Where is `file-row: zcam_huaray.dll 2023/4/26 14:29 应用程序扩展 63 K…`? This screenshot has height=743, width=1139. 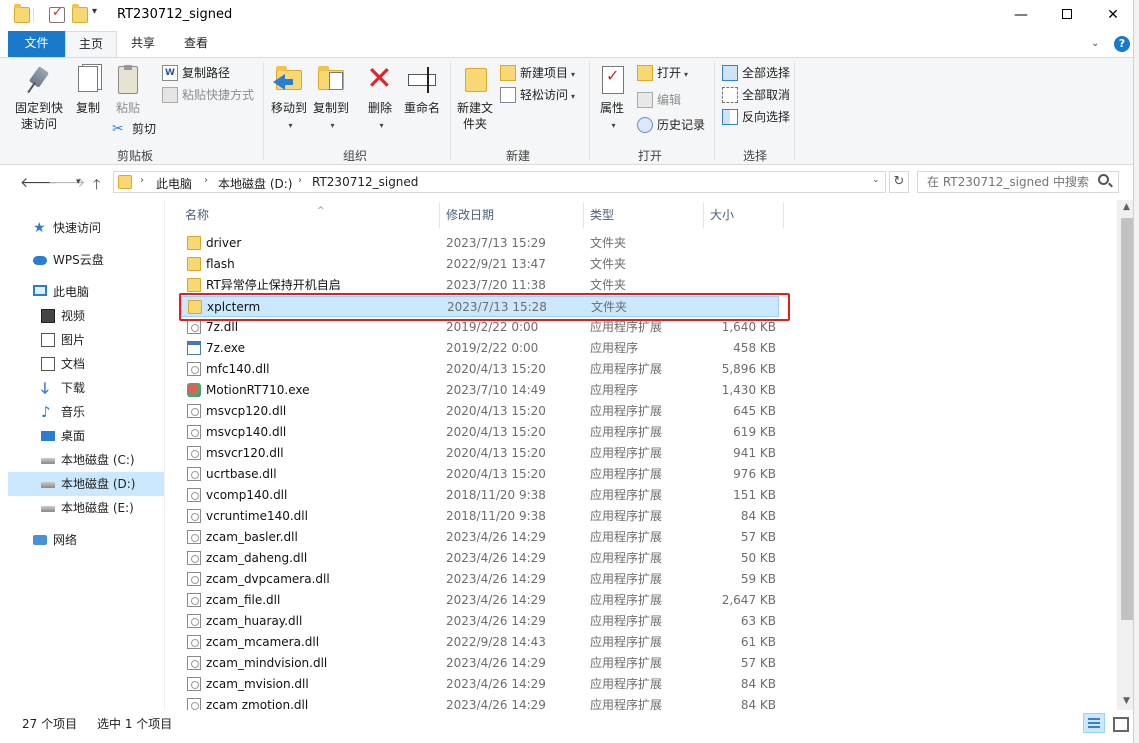 file-row: zcam_huaray.dll 2023/4/26 14:29 应用程序扩展 63 K… is located at coordinates (480, 621).